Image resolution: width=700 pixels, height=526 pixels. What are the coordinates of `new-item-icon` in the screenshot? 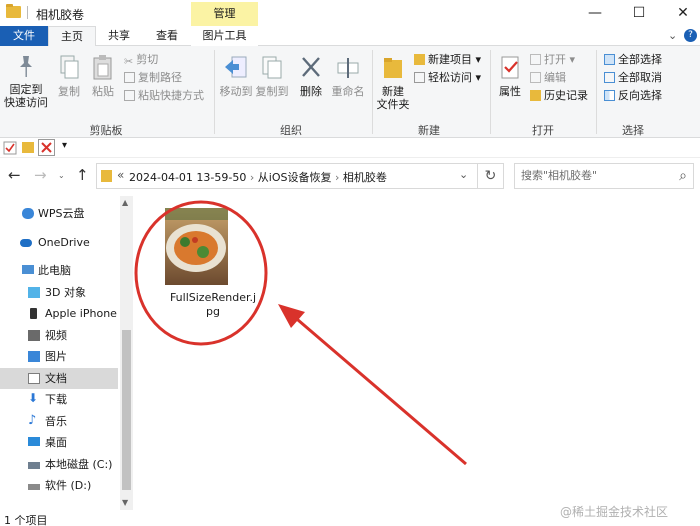 It's located at (419, 59).